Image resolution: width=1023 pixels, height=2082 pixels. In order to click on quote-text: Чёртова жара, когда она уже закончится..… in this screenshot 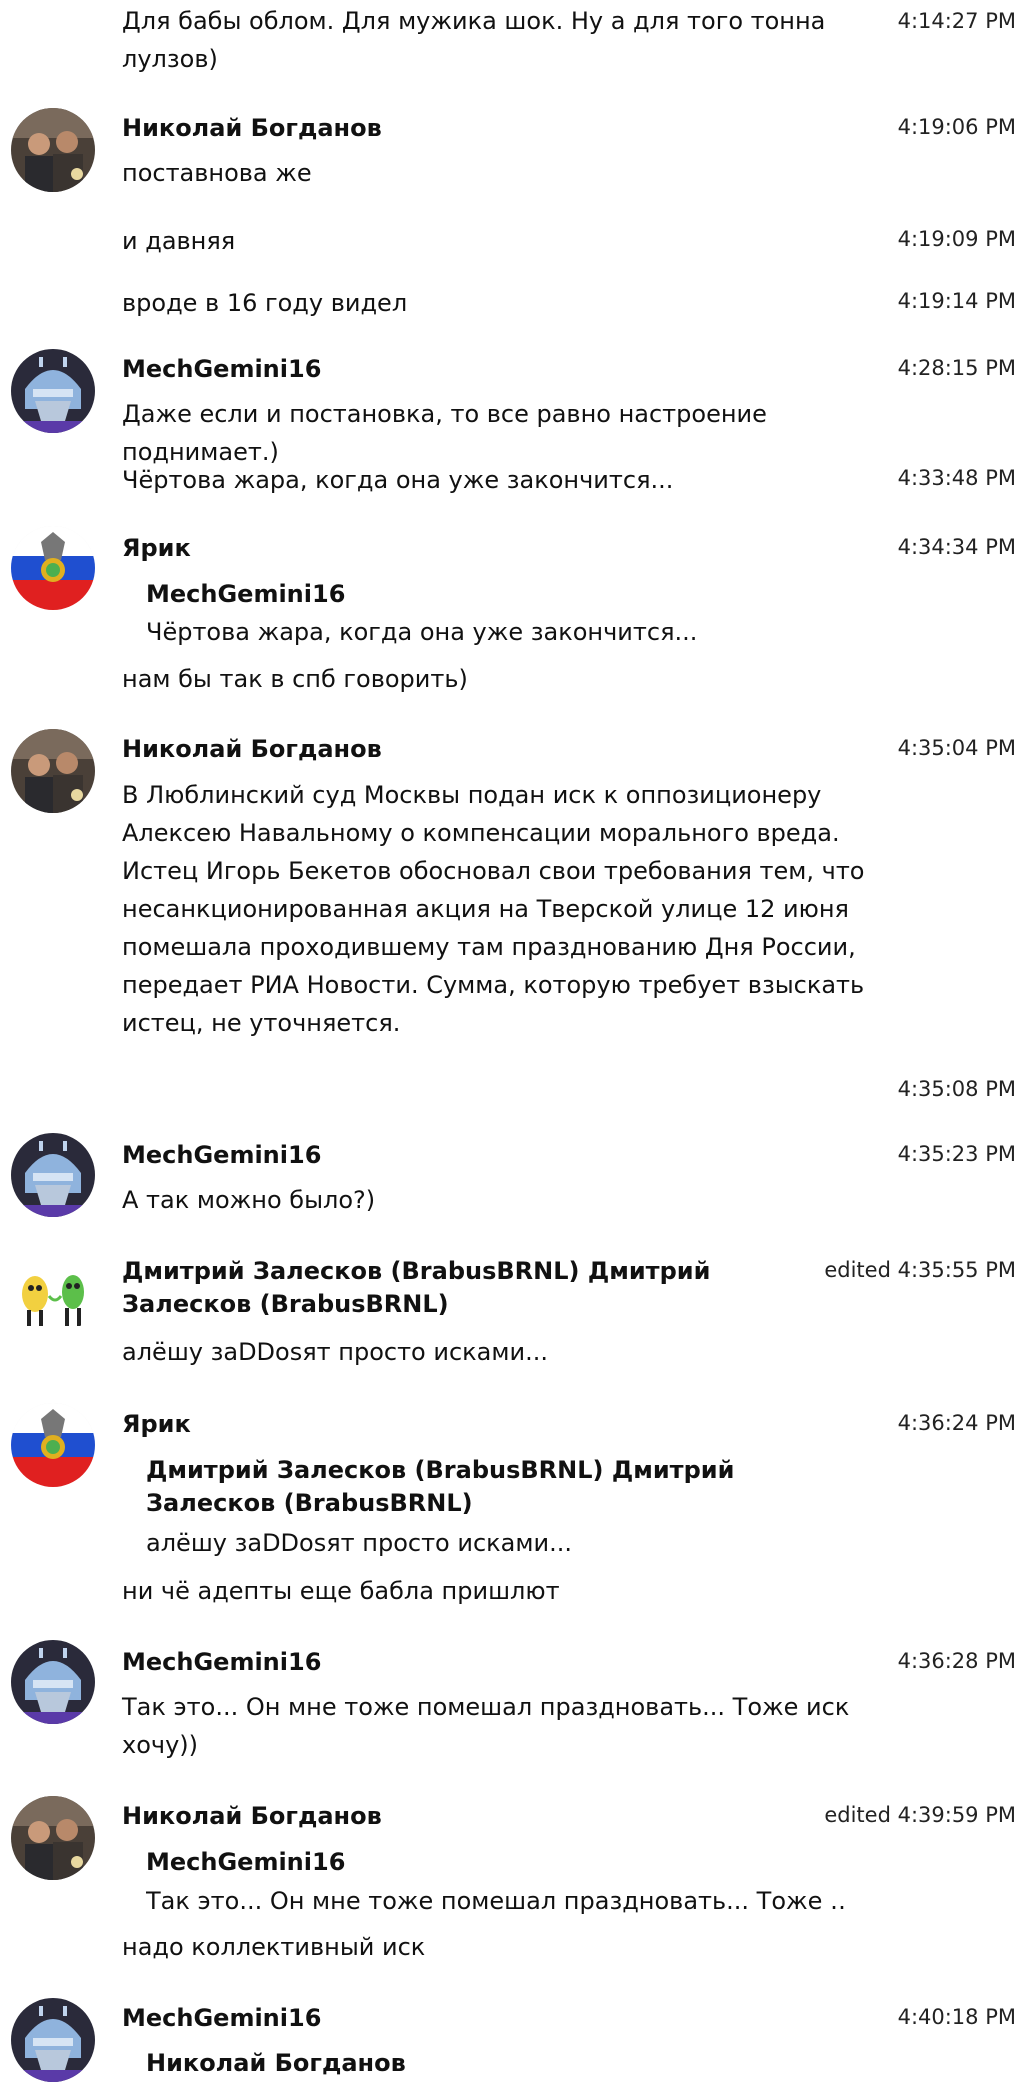, I will do `click(496, 632)`.